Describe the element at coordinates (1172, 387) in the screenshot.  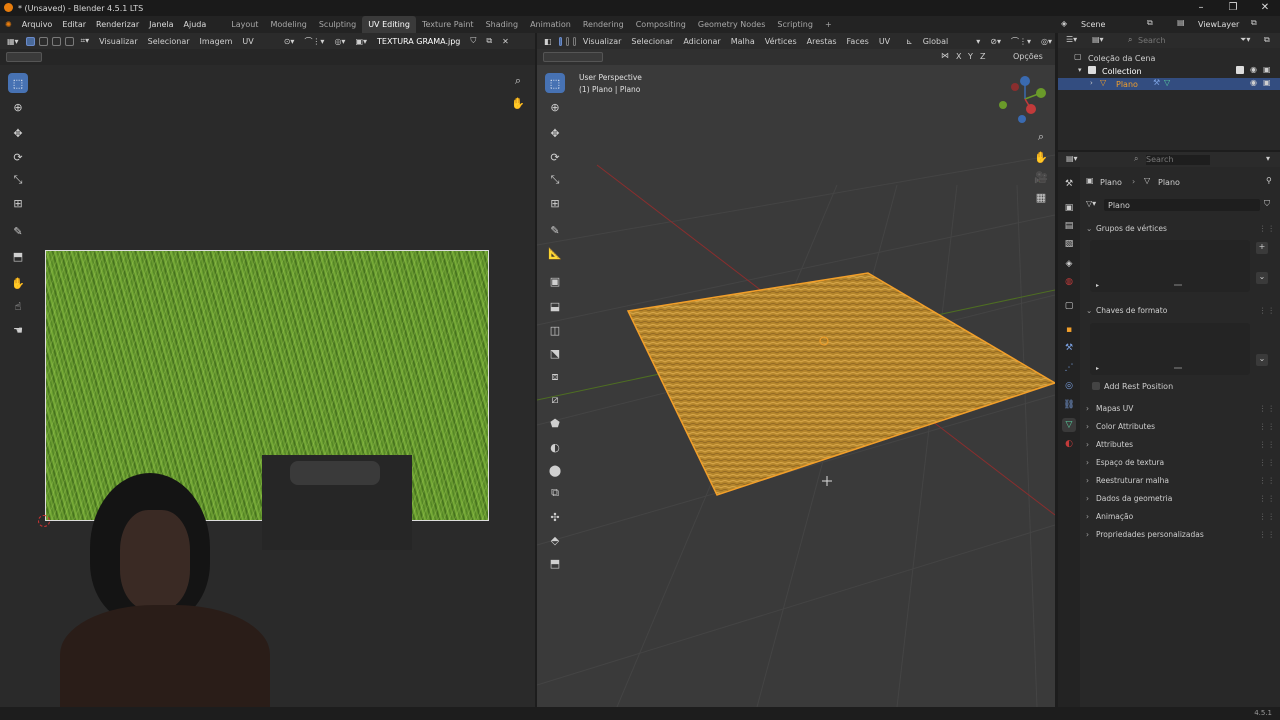
I see `add-rest-position-row: Add Rest Position` at that location.